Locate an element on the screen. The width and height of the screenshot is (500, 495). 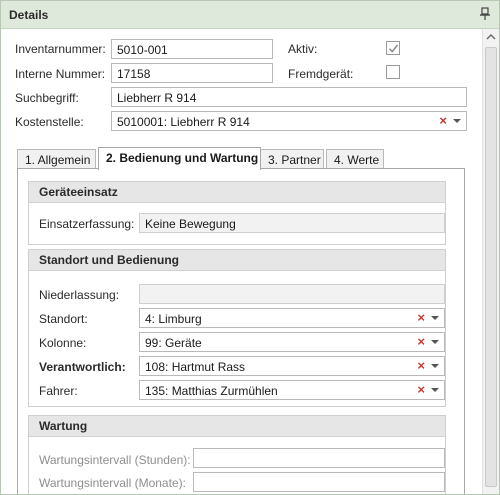
wartungsintervall-stunden-label: Wartungsintervall (Stunden): is located at coordinates (115, 460).